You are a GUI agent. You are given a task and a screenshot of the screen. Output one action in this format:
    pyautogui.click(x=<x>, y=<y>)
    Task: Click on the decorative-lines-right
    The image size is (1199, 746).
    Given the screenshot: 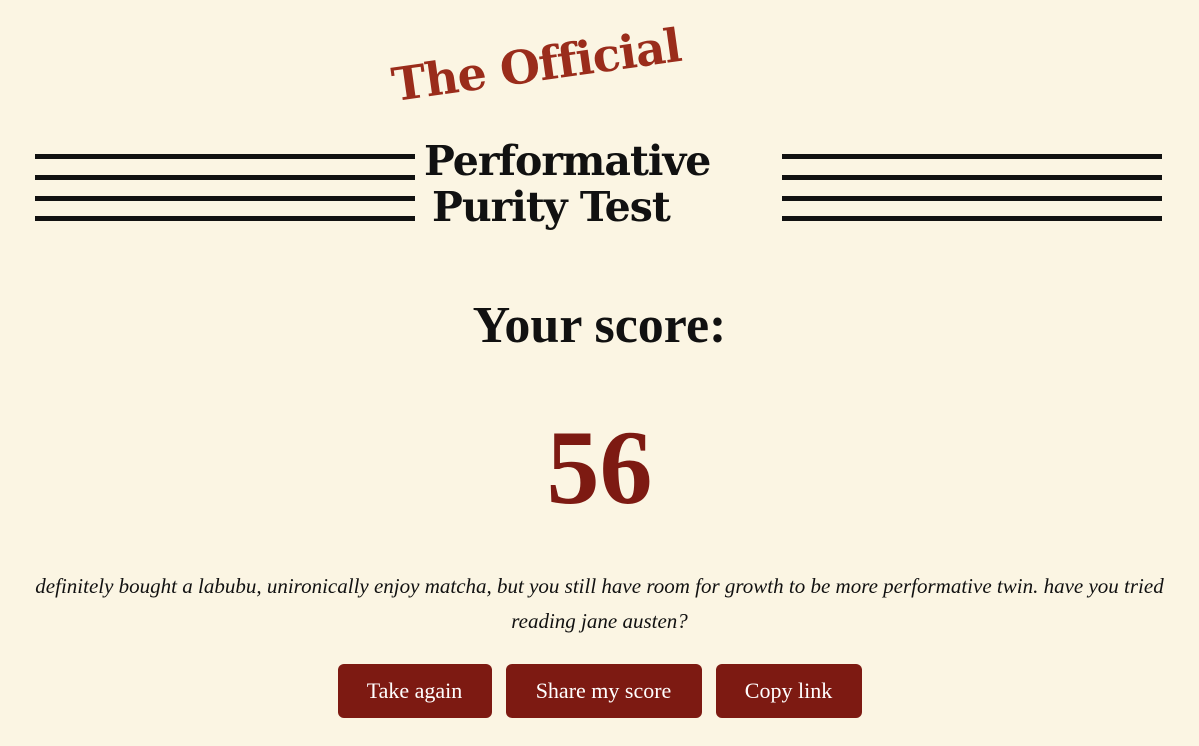 What is the action you would take?
    pyautogui.click(x=972, y=189)
    